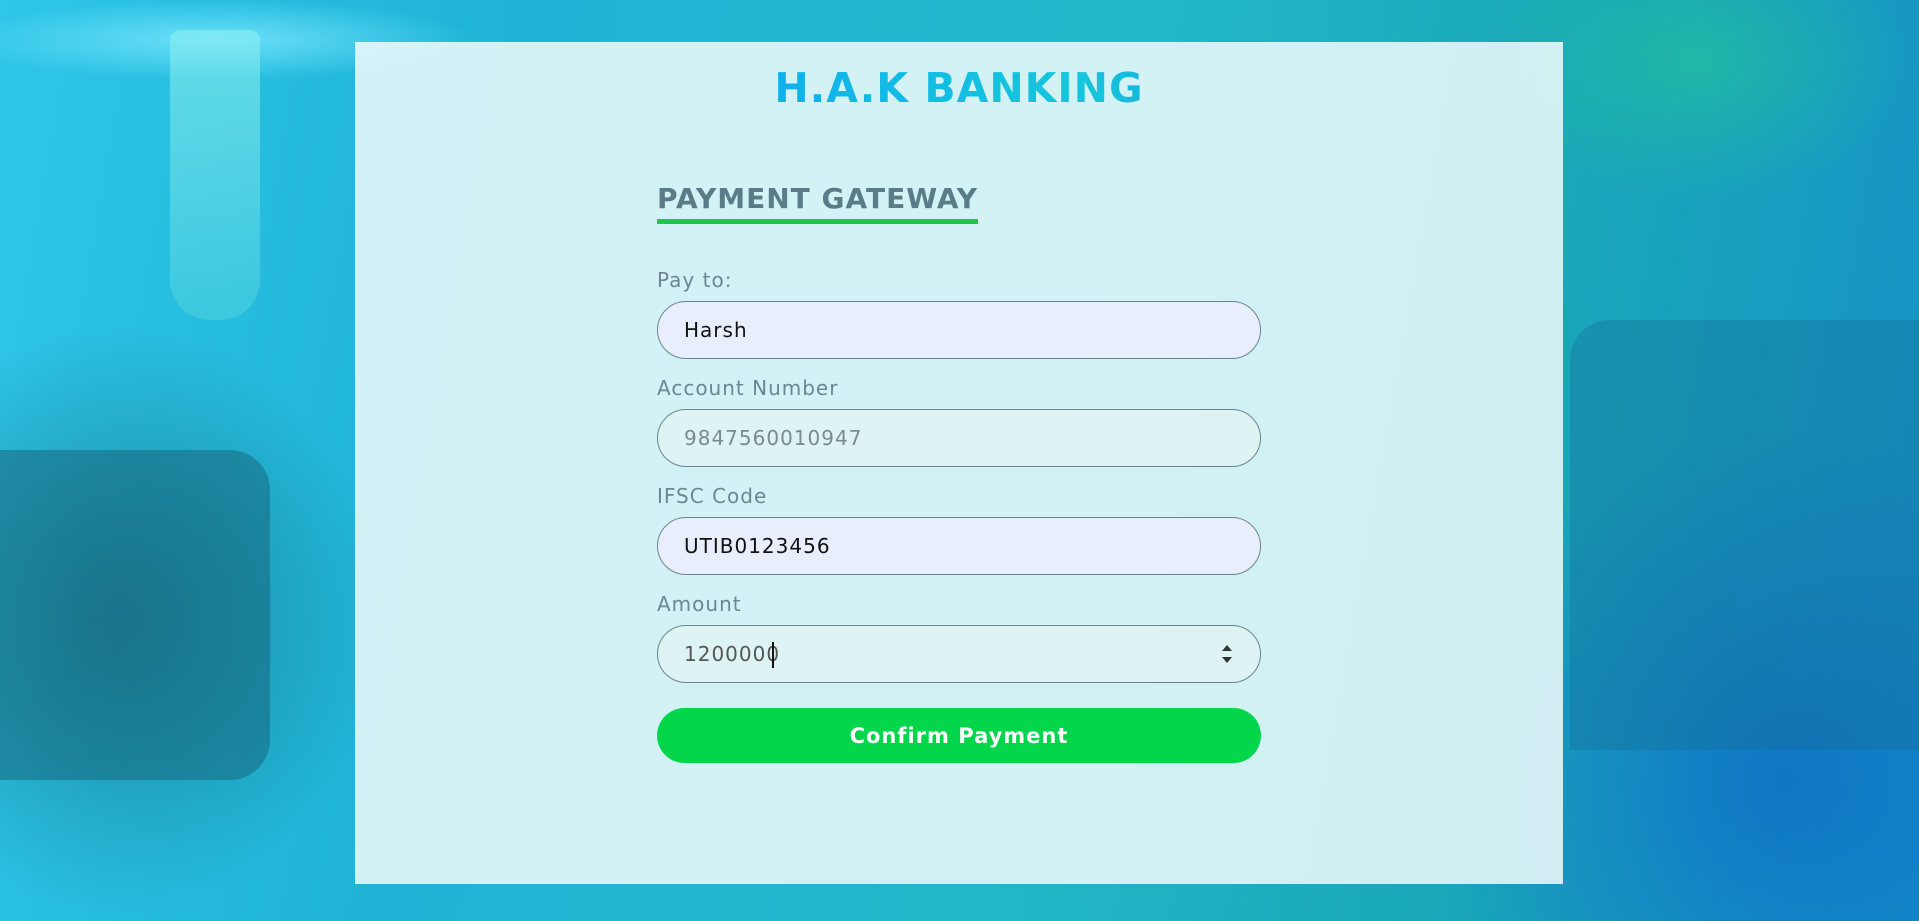 This screenshot has width=1919, height=921. I want to click on amount-label: Amount, so click(699, 604).